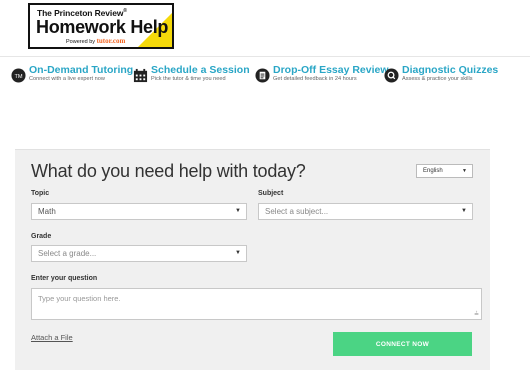 The image size is (530, 370). What do you see at coordinates (437, 79) in the screenshot?
I see `feature-subtitle: Assess & practice your skills` at bounding box center [437, 79].